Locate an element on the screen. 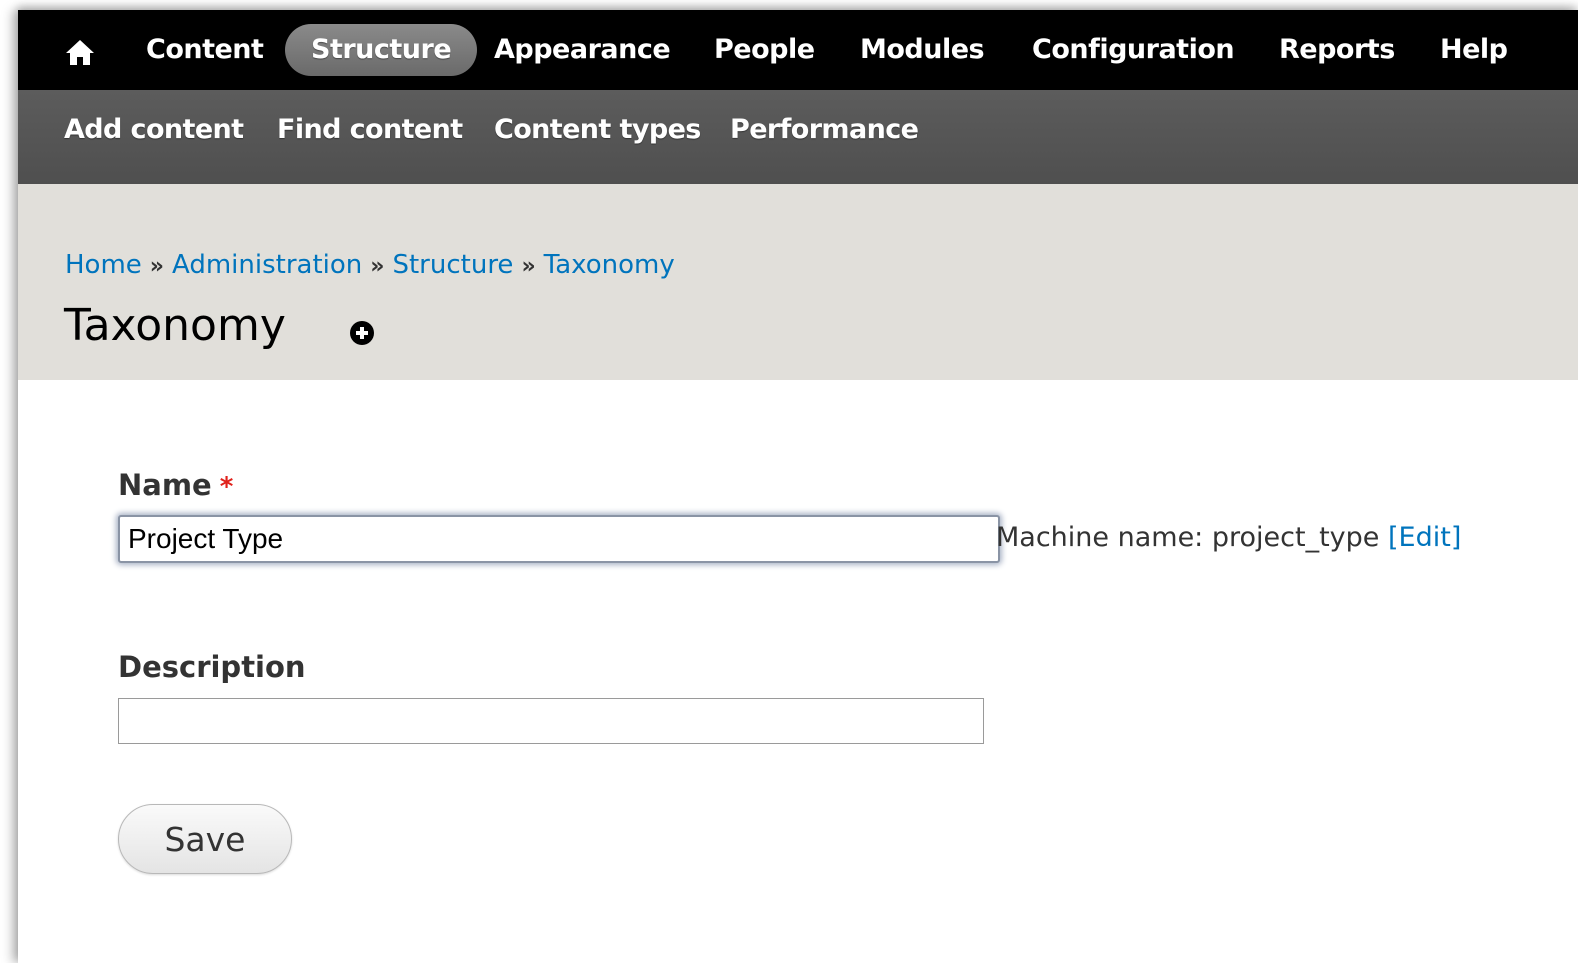  toolbar-item-help: Help is located at coordinates (1474, 50).